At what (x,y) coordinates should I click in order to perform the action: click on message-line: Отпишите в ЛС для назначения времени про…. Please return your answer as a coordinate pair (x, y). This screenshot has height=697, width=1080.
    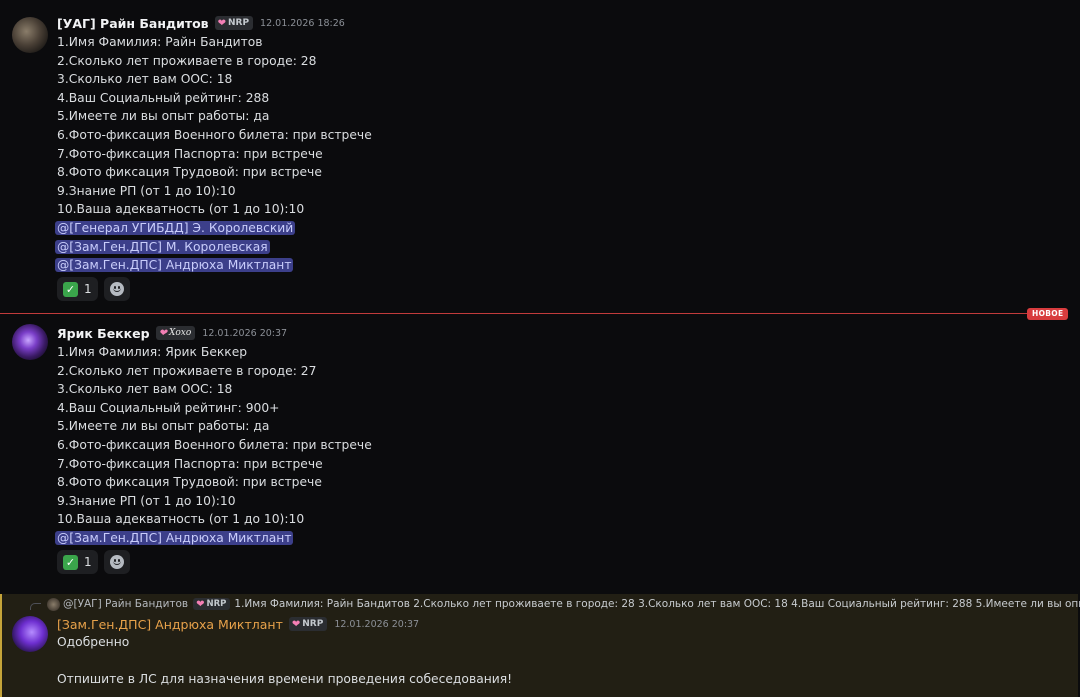
    Looking at the image, I should click on (285, 679).